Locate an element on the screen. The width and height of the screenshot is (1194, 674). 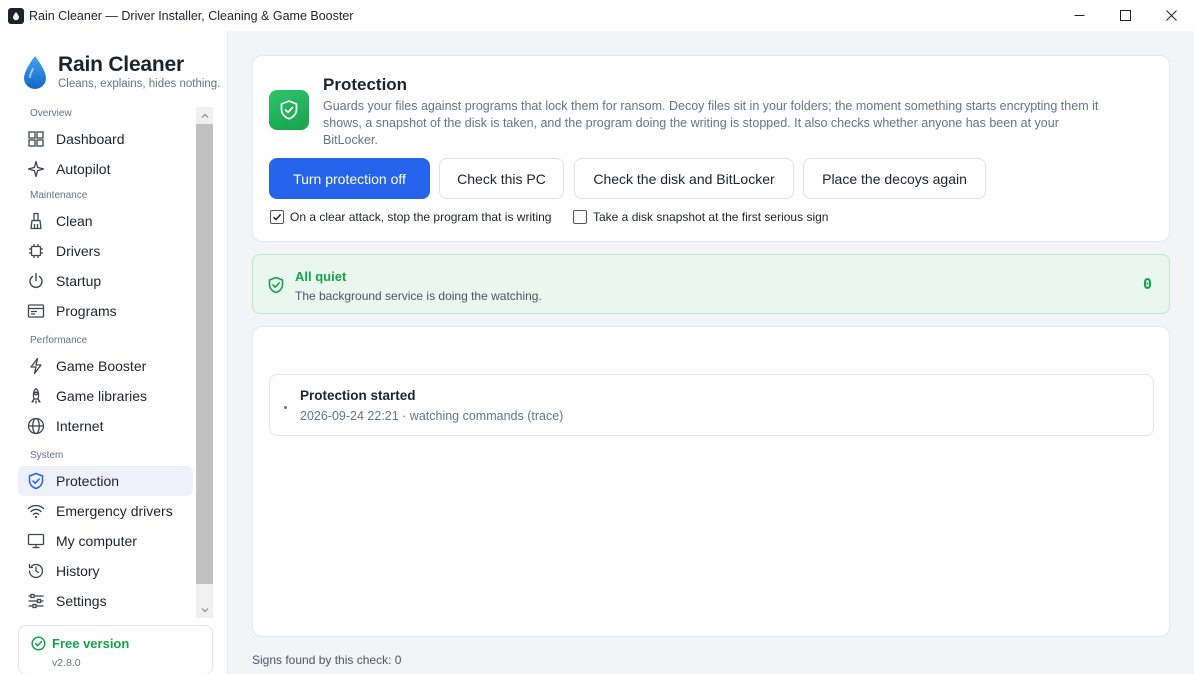
stop-writer-checkbox is located at coordinates (277, 217).